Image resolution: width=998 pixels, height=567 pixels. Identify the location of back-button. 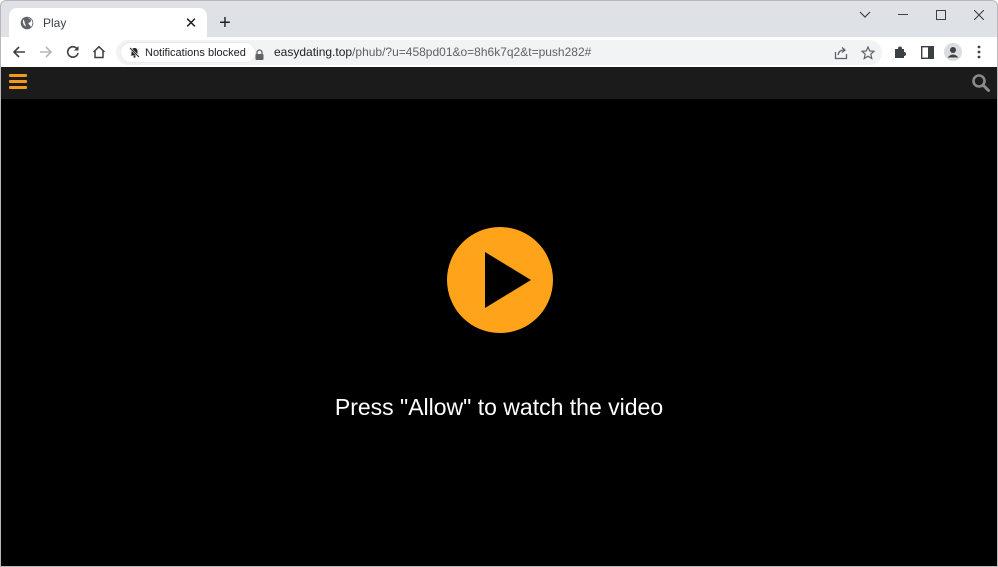
(19, 52).